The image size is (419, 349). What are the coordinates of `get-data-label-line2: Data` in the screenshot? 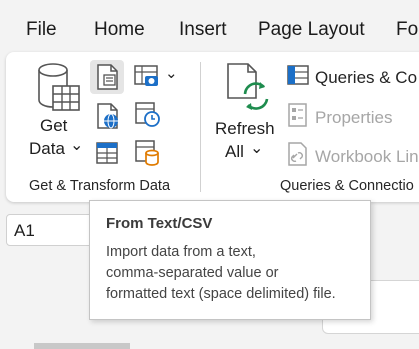 It's located at (47, 148).